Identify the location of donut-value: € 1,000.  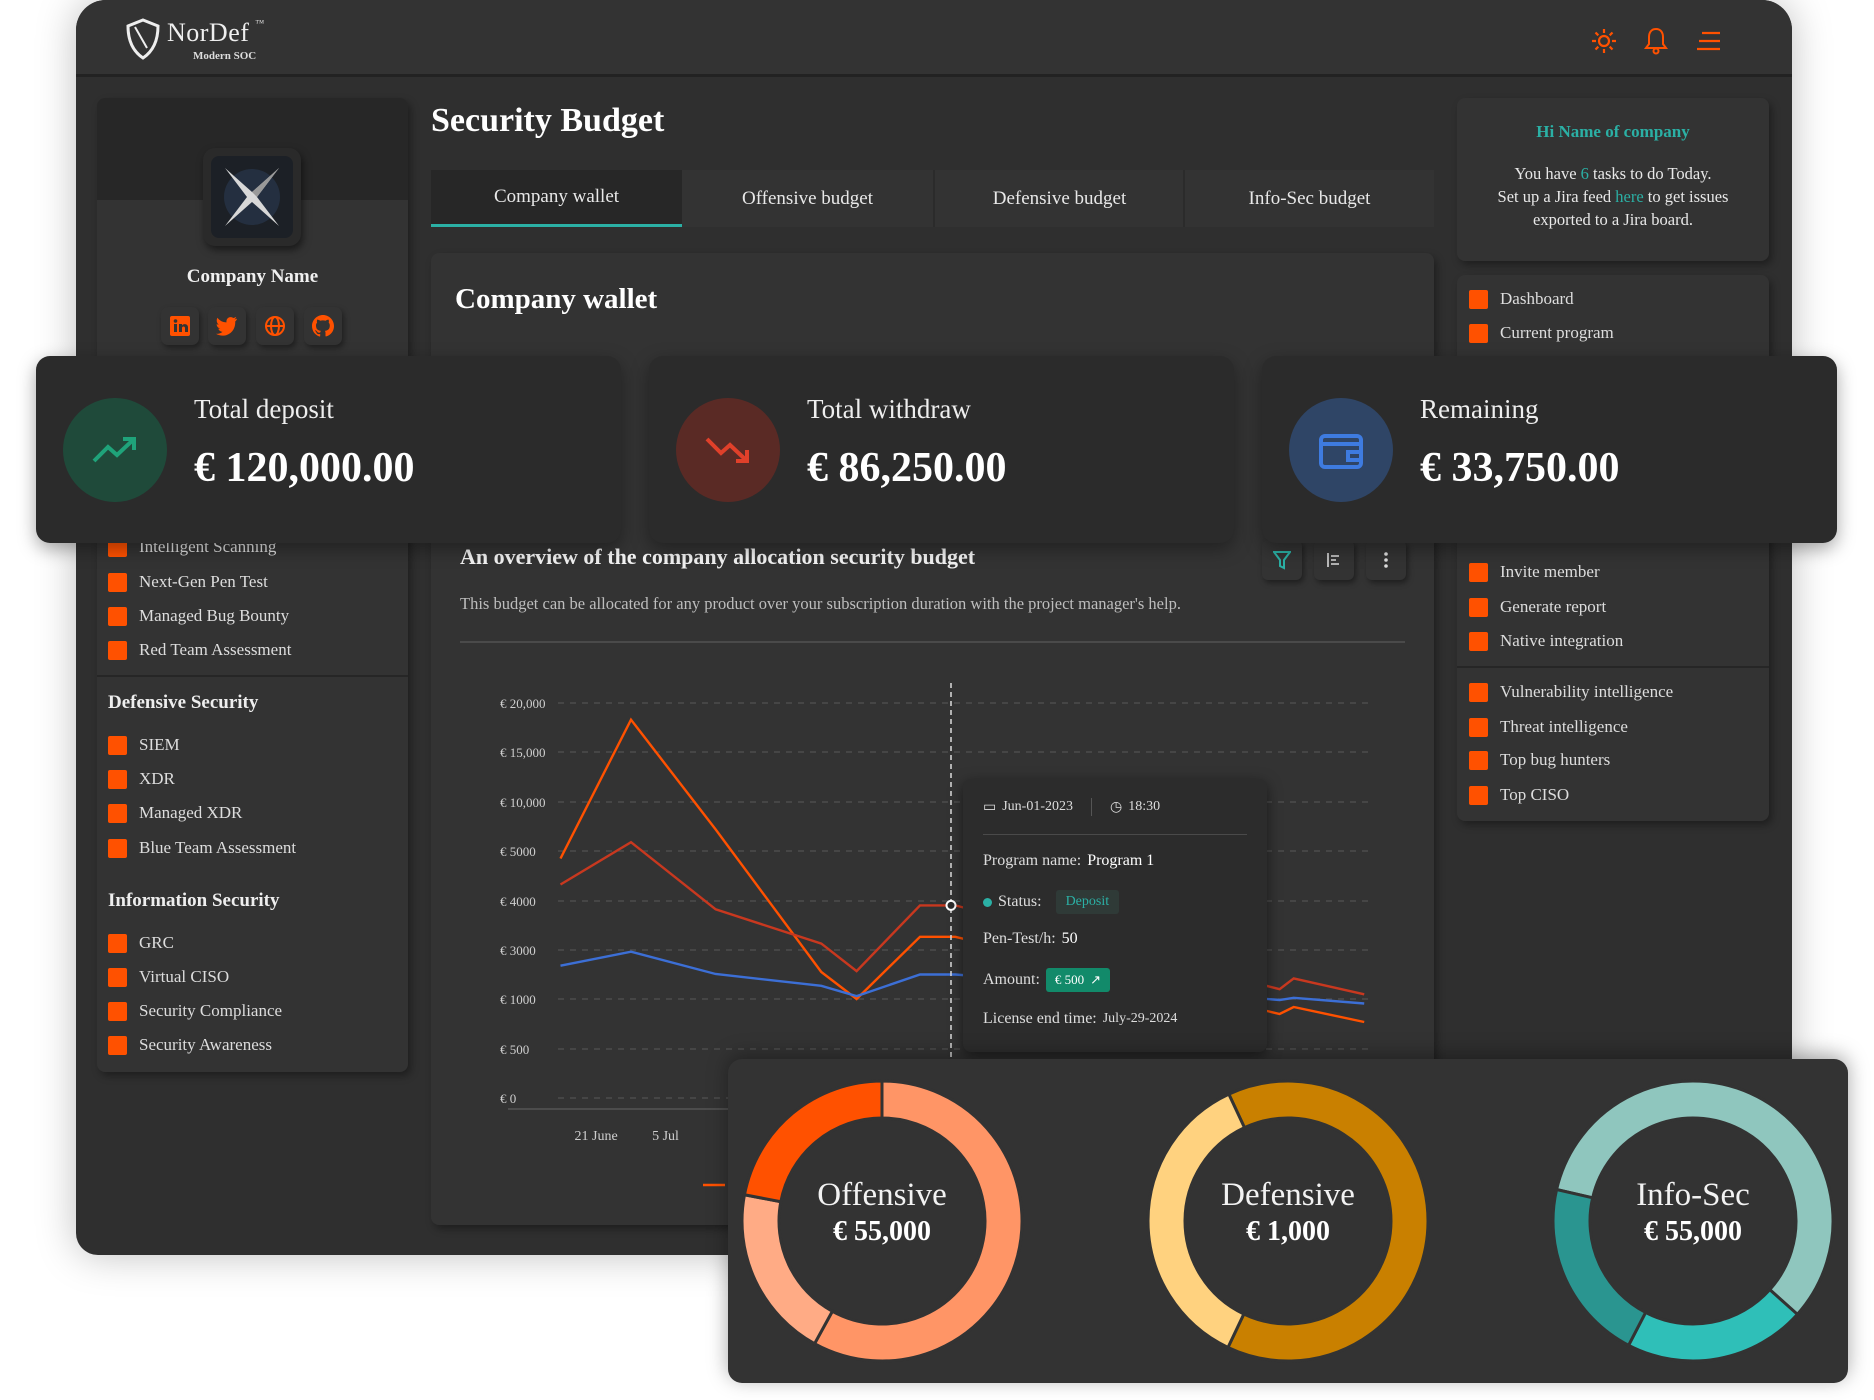
(1288, 1231).